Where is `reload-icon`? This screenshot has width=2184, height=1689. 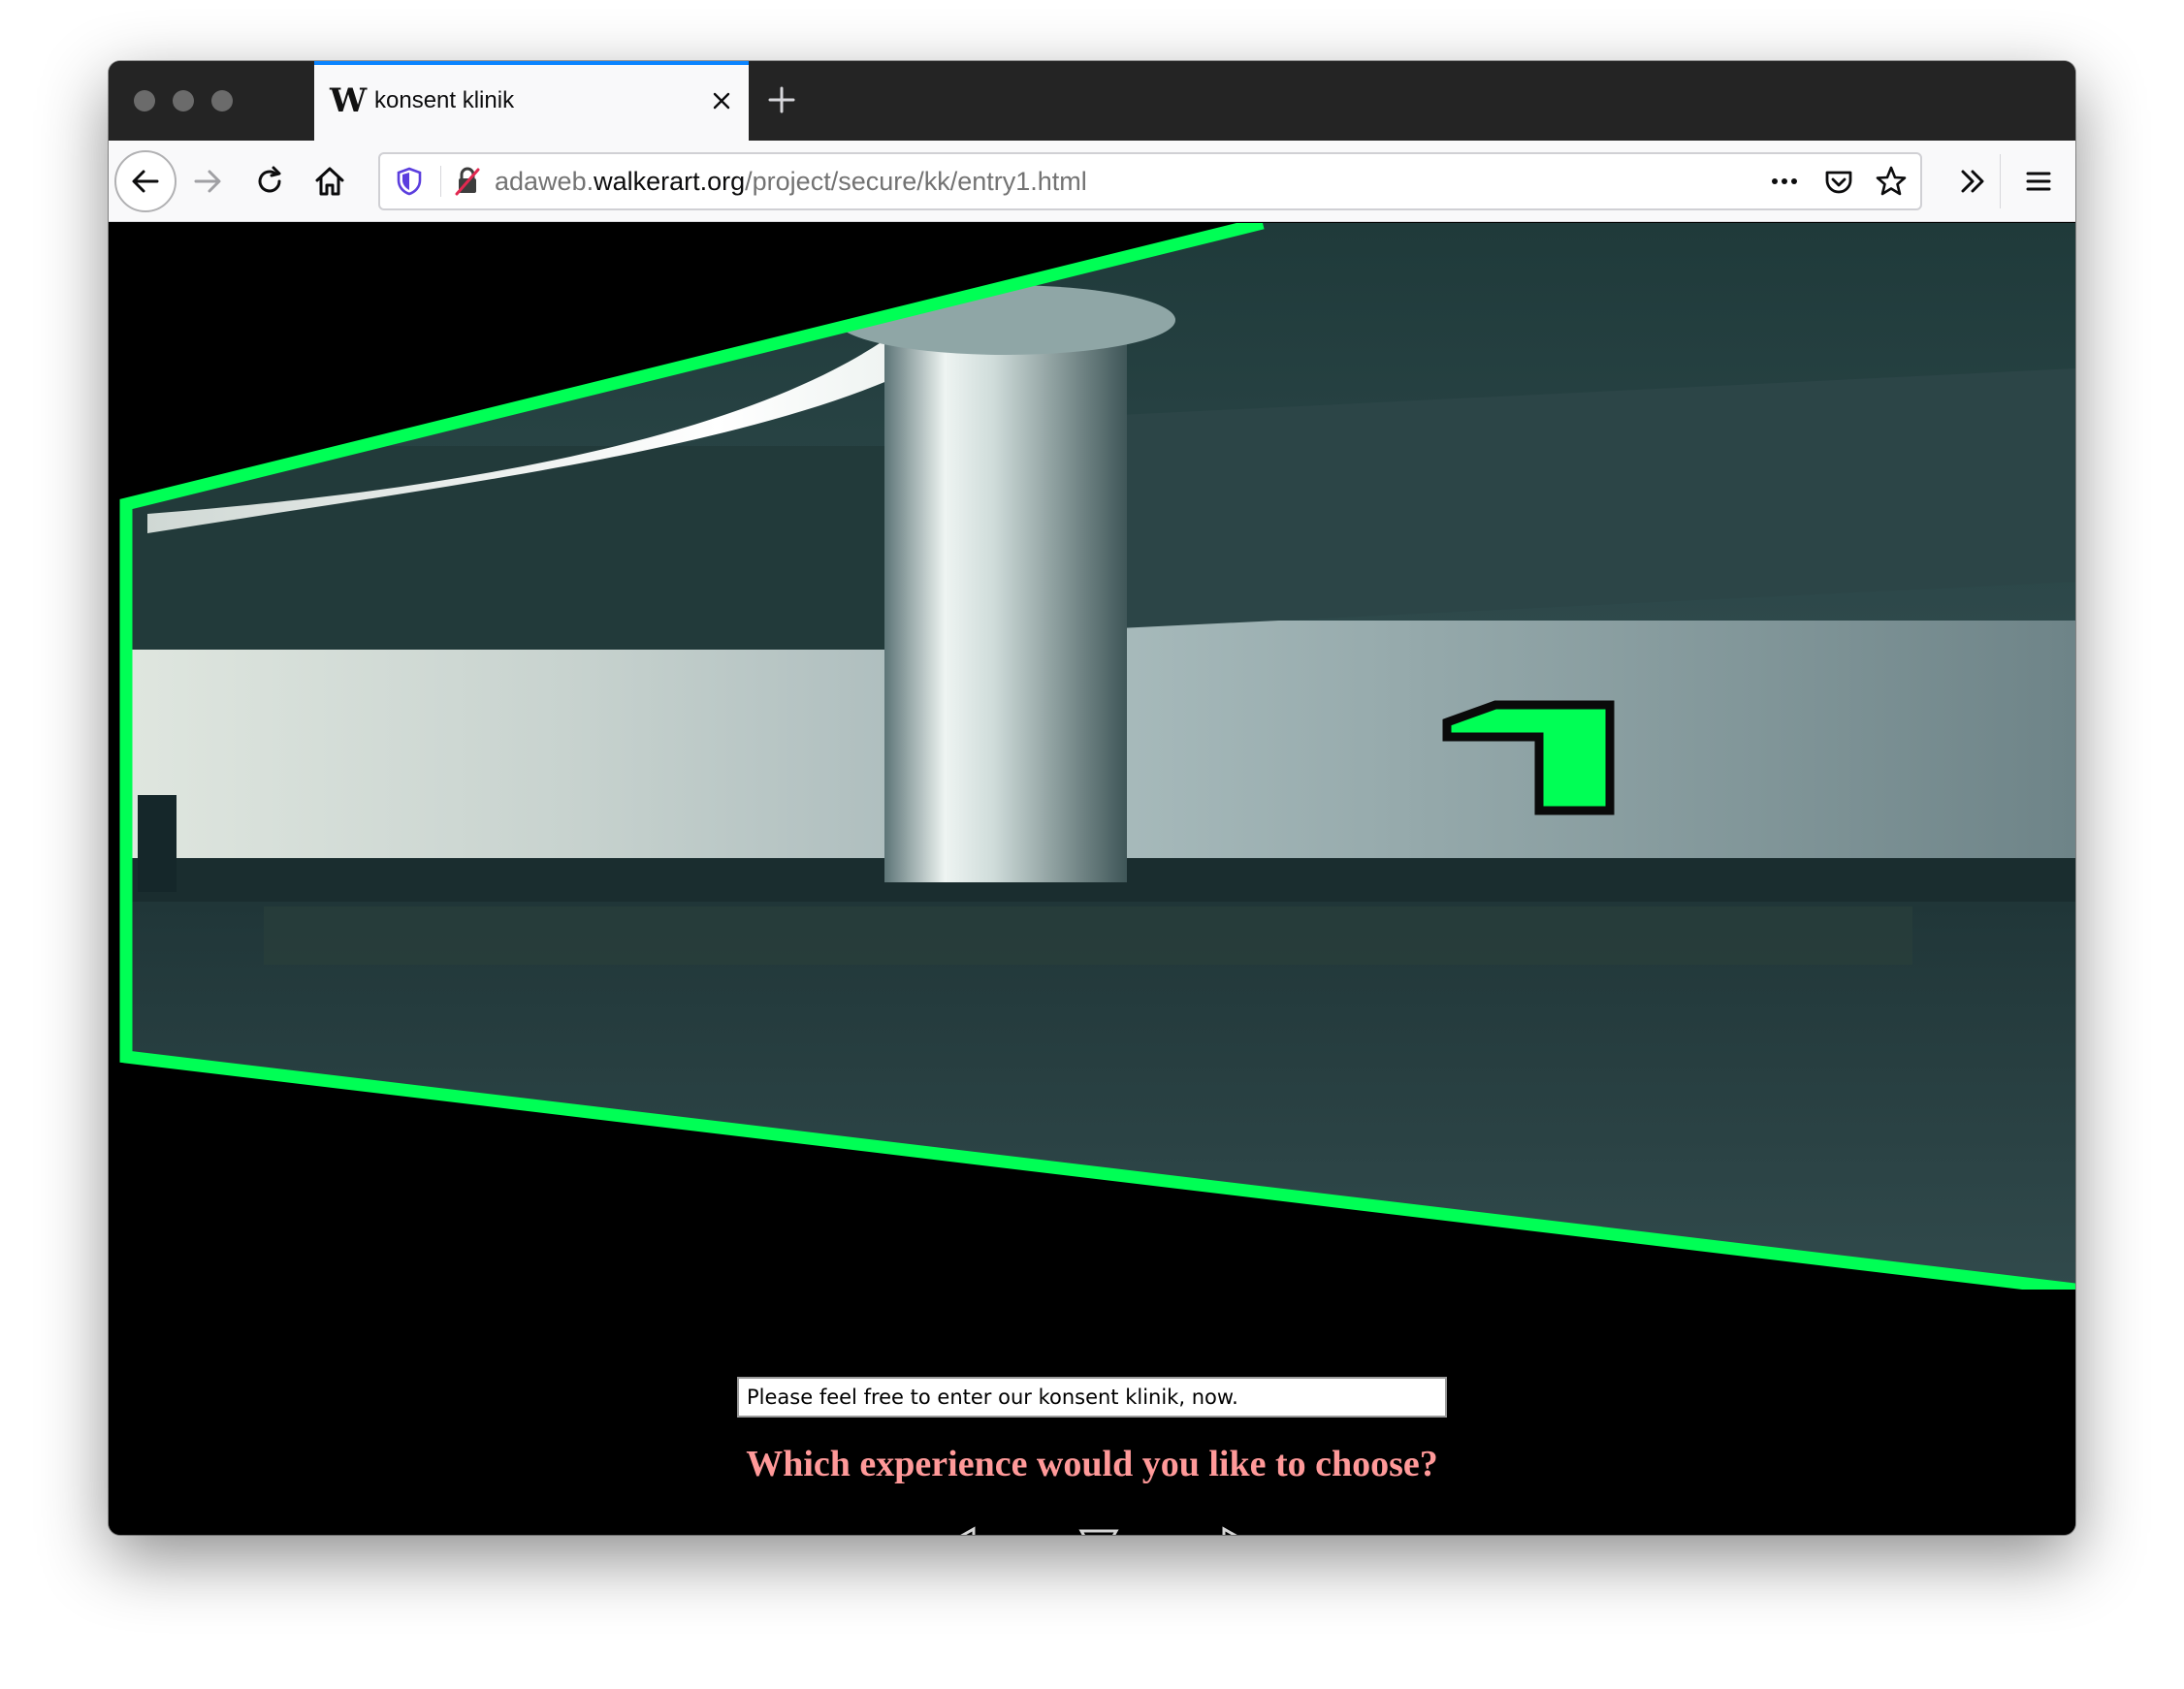
reload-icon is located at coordinates (269, 179).